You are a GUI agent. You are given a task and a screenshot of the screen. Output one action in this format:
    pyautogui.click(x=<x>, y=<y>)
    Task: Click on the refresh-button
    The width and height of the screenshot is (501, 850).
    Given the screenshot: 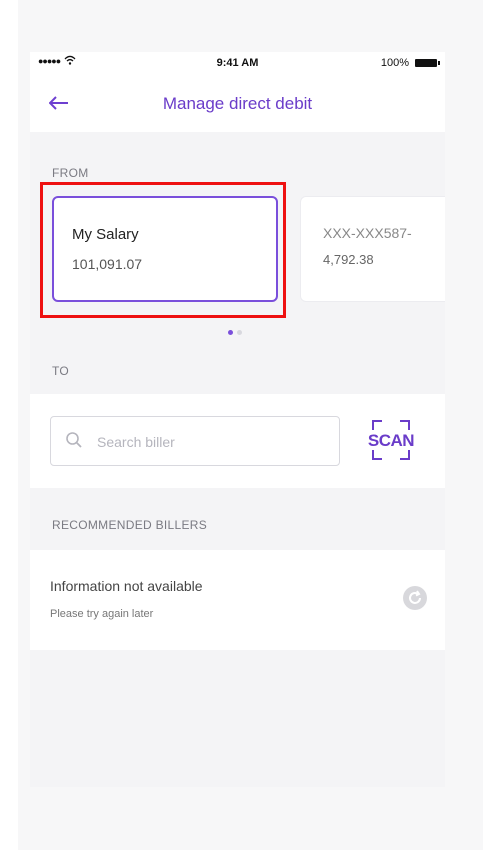 What is the action you would take?
    pyautogui.click(x=415, y=598)
    